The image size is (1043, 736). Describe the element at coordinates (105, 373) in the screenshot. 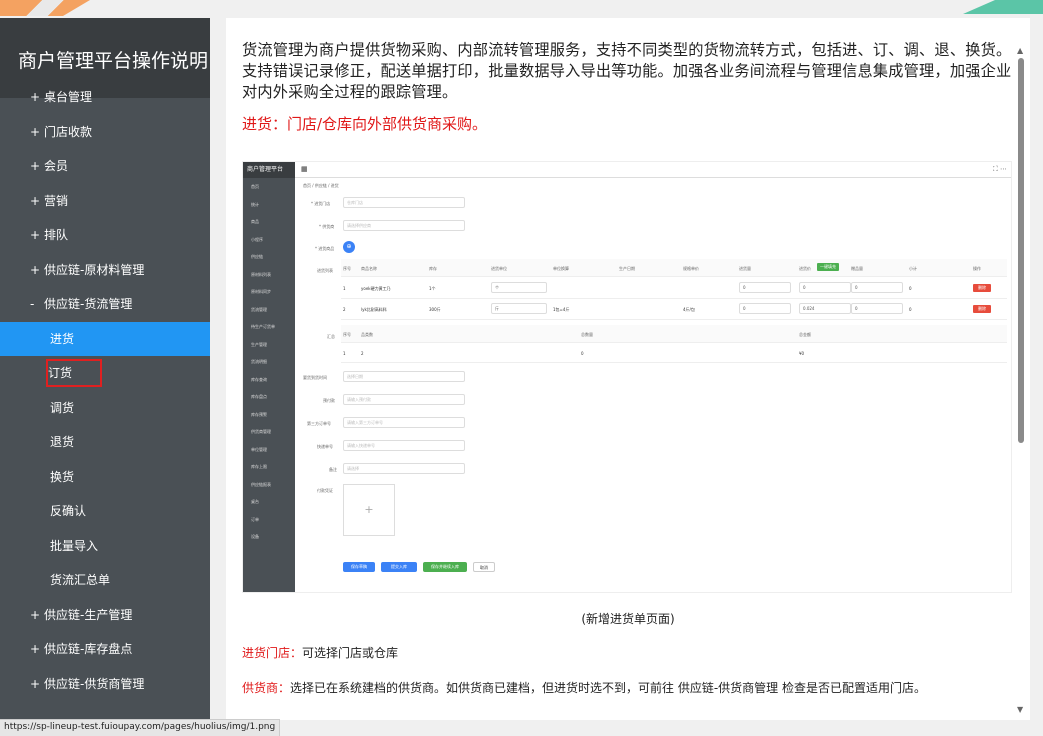

I see `sidebar-item: 订货` at that location.